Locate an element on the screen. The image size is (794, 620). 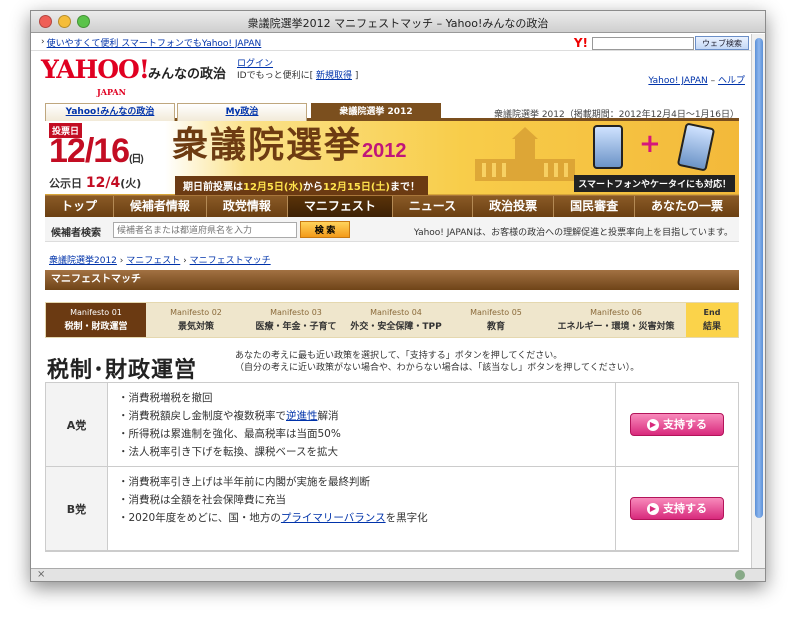
nav-top: トップ is located at coordinates (79, 206).